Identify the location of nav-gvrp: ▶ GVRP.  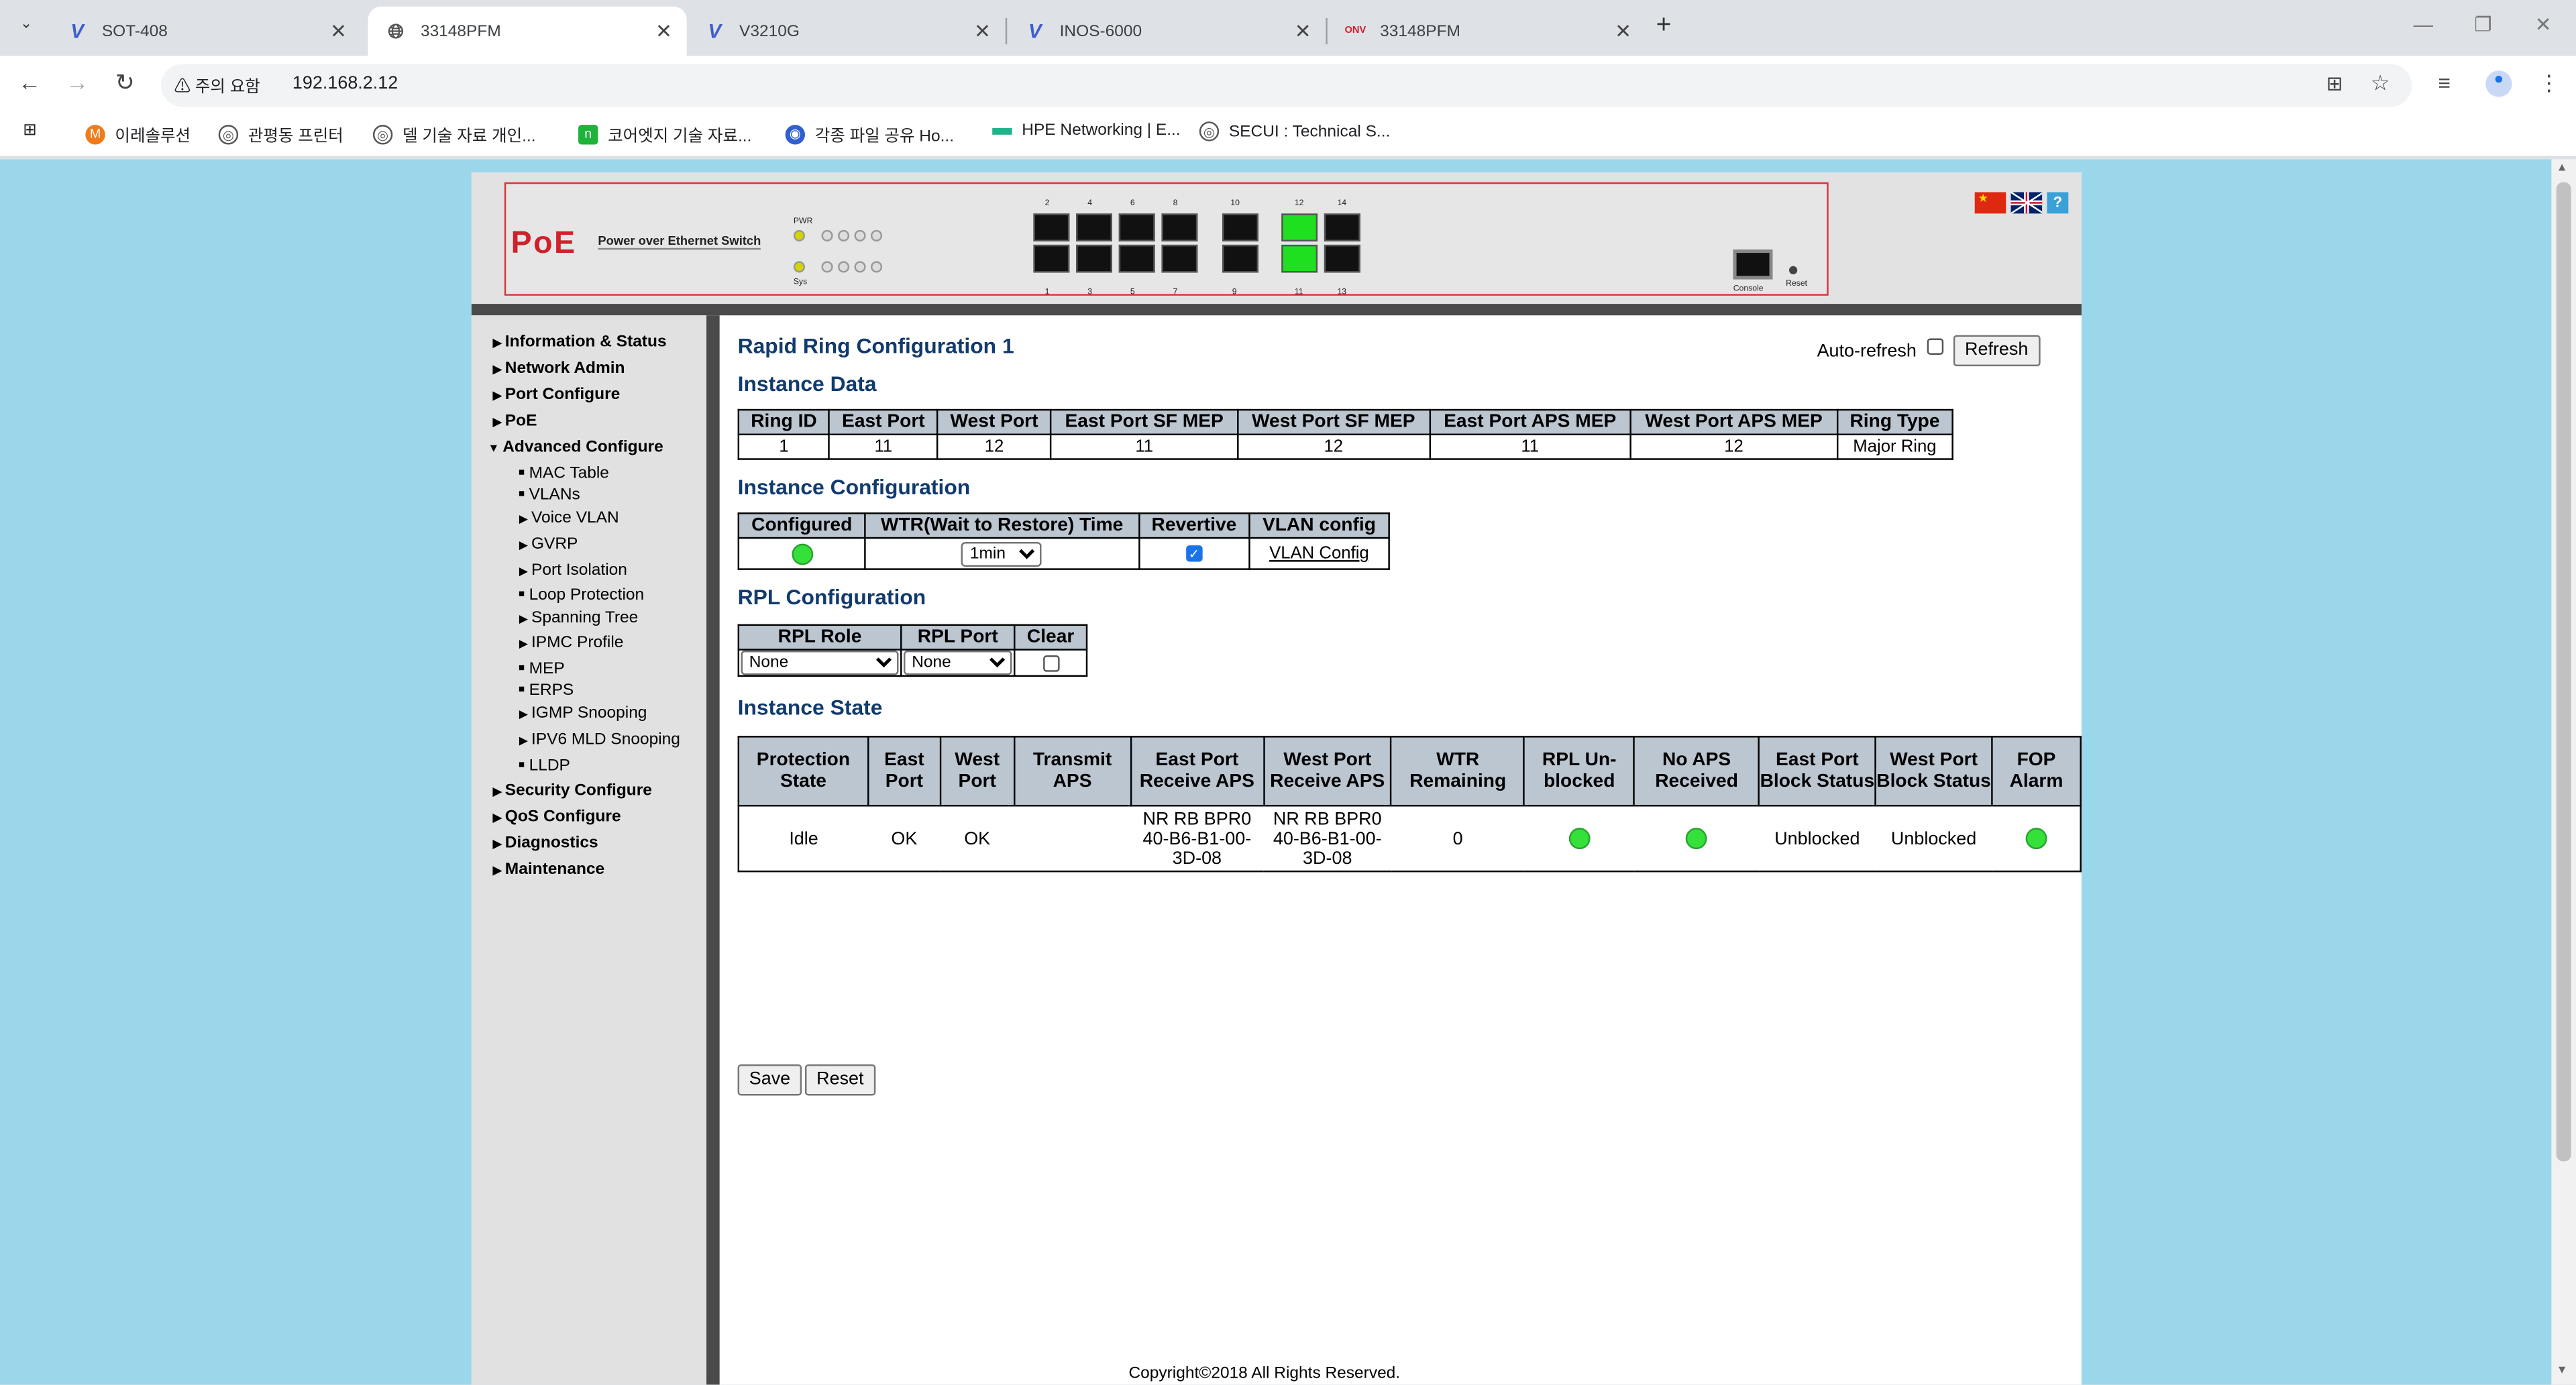
(548, 544).